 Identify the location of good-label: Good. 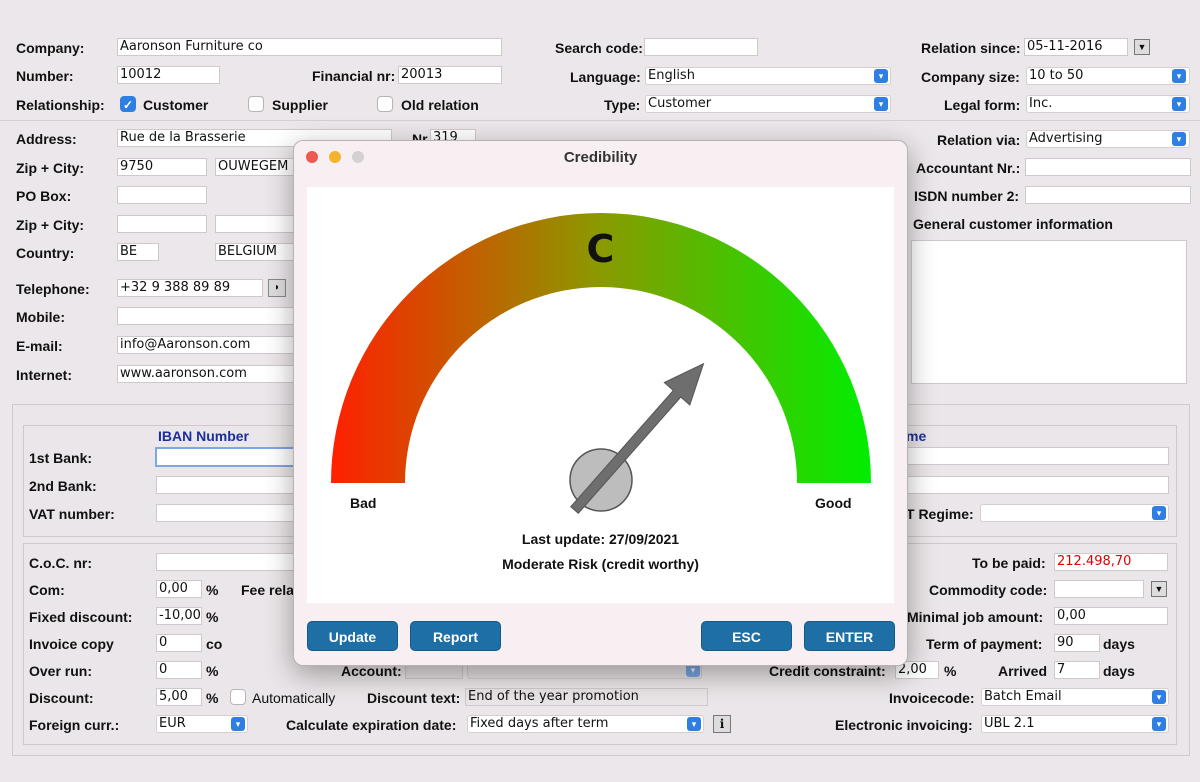
(833, 503).